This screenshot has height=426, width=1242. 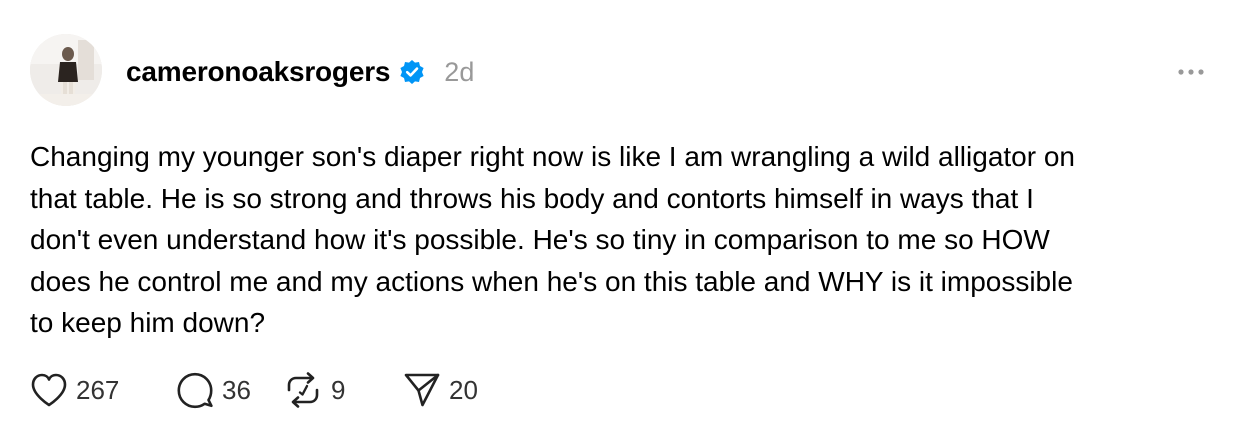 I want to click on reply-button: 36, so click(x=229, y=390).